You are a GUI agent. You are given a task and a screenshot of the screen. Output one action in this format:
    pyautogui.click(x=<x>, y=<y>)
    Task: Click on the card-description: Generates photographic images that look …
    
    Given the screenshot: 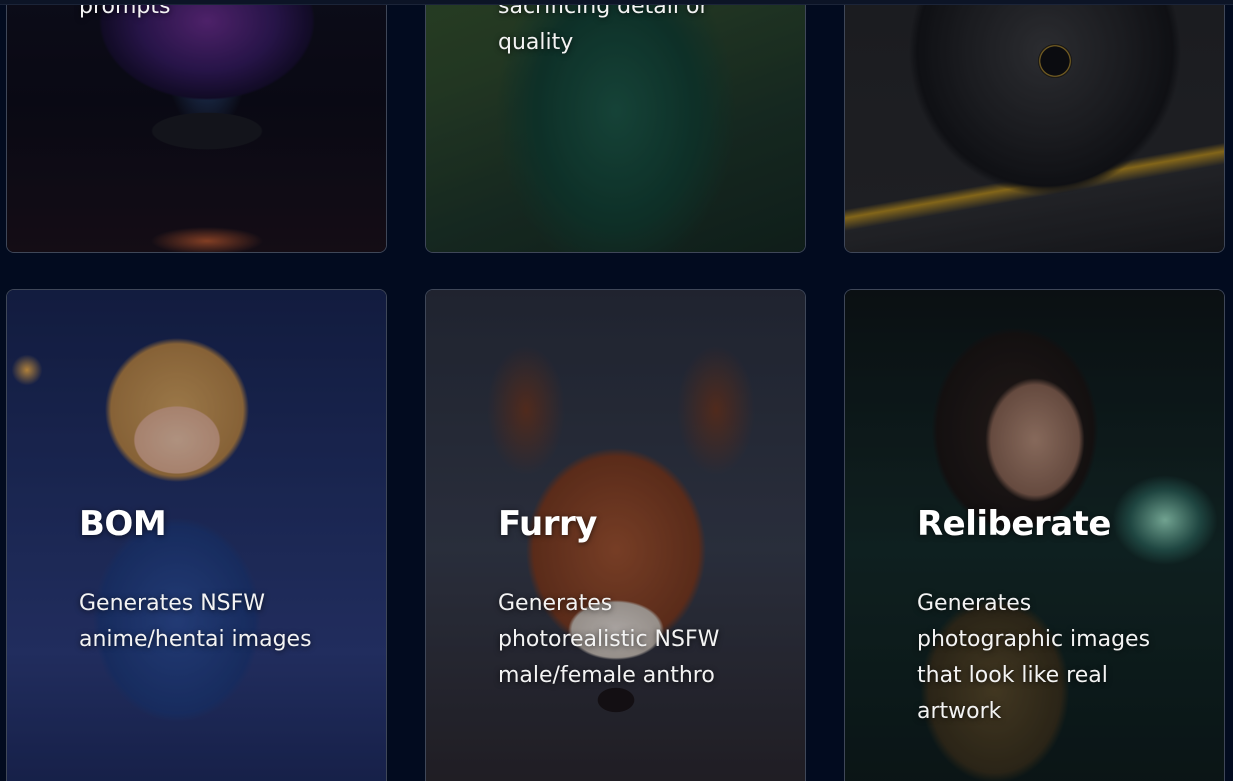 What is the action you would take?
    pyautogui.click(x=1034, y=657)
    